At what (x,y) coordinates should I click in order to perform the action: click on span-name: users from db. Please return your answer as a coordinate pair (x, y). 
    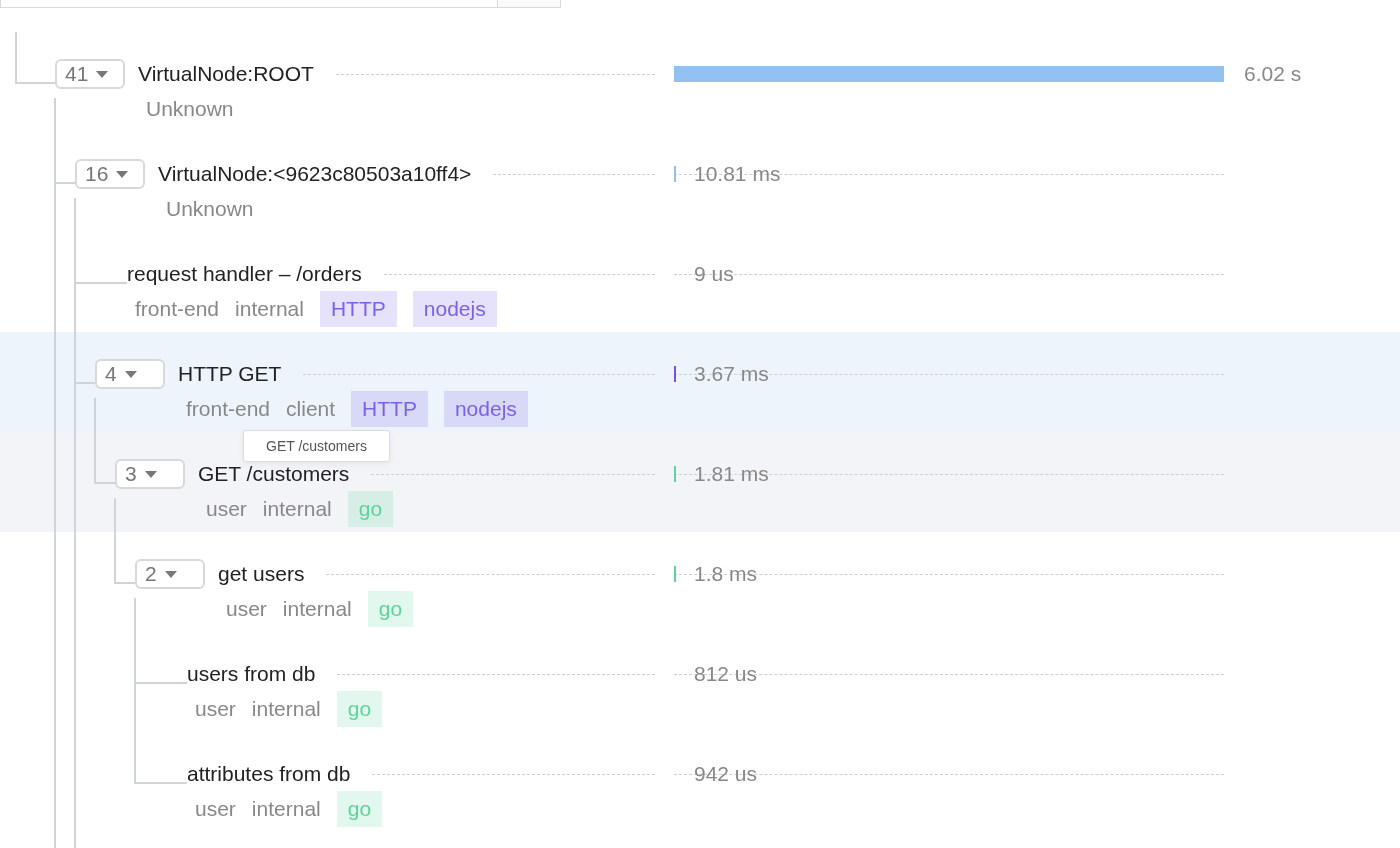
    Looking at the image, I should click on (251, 674).